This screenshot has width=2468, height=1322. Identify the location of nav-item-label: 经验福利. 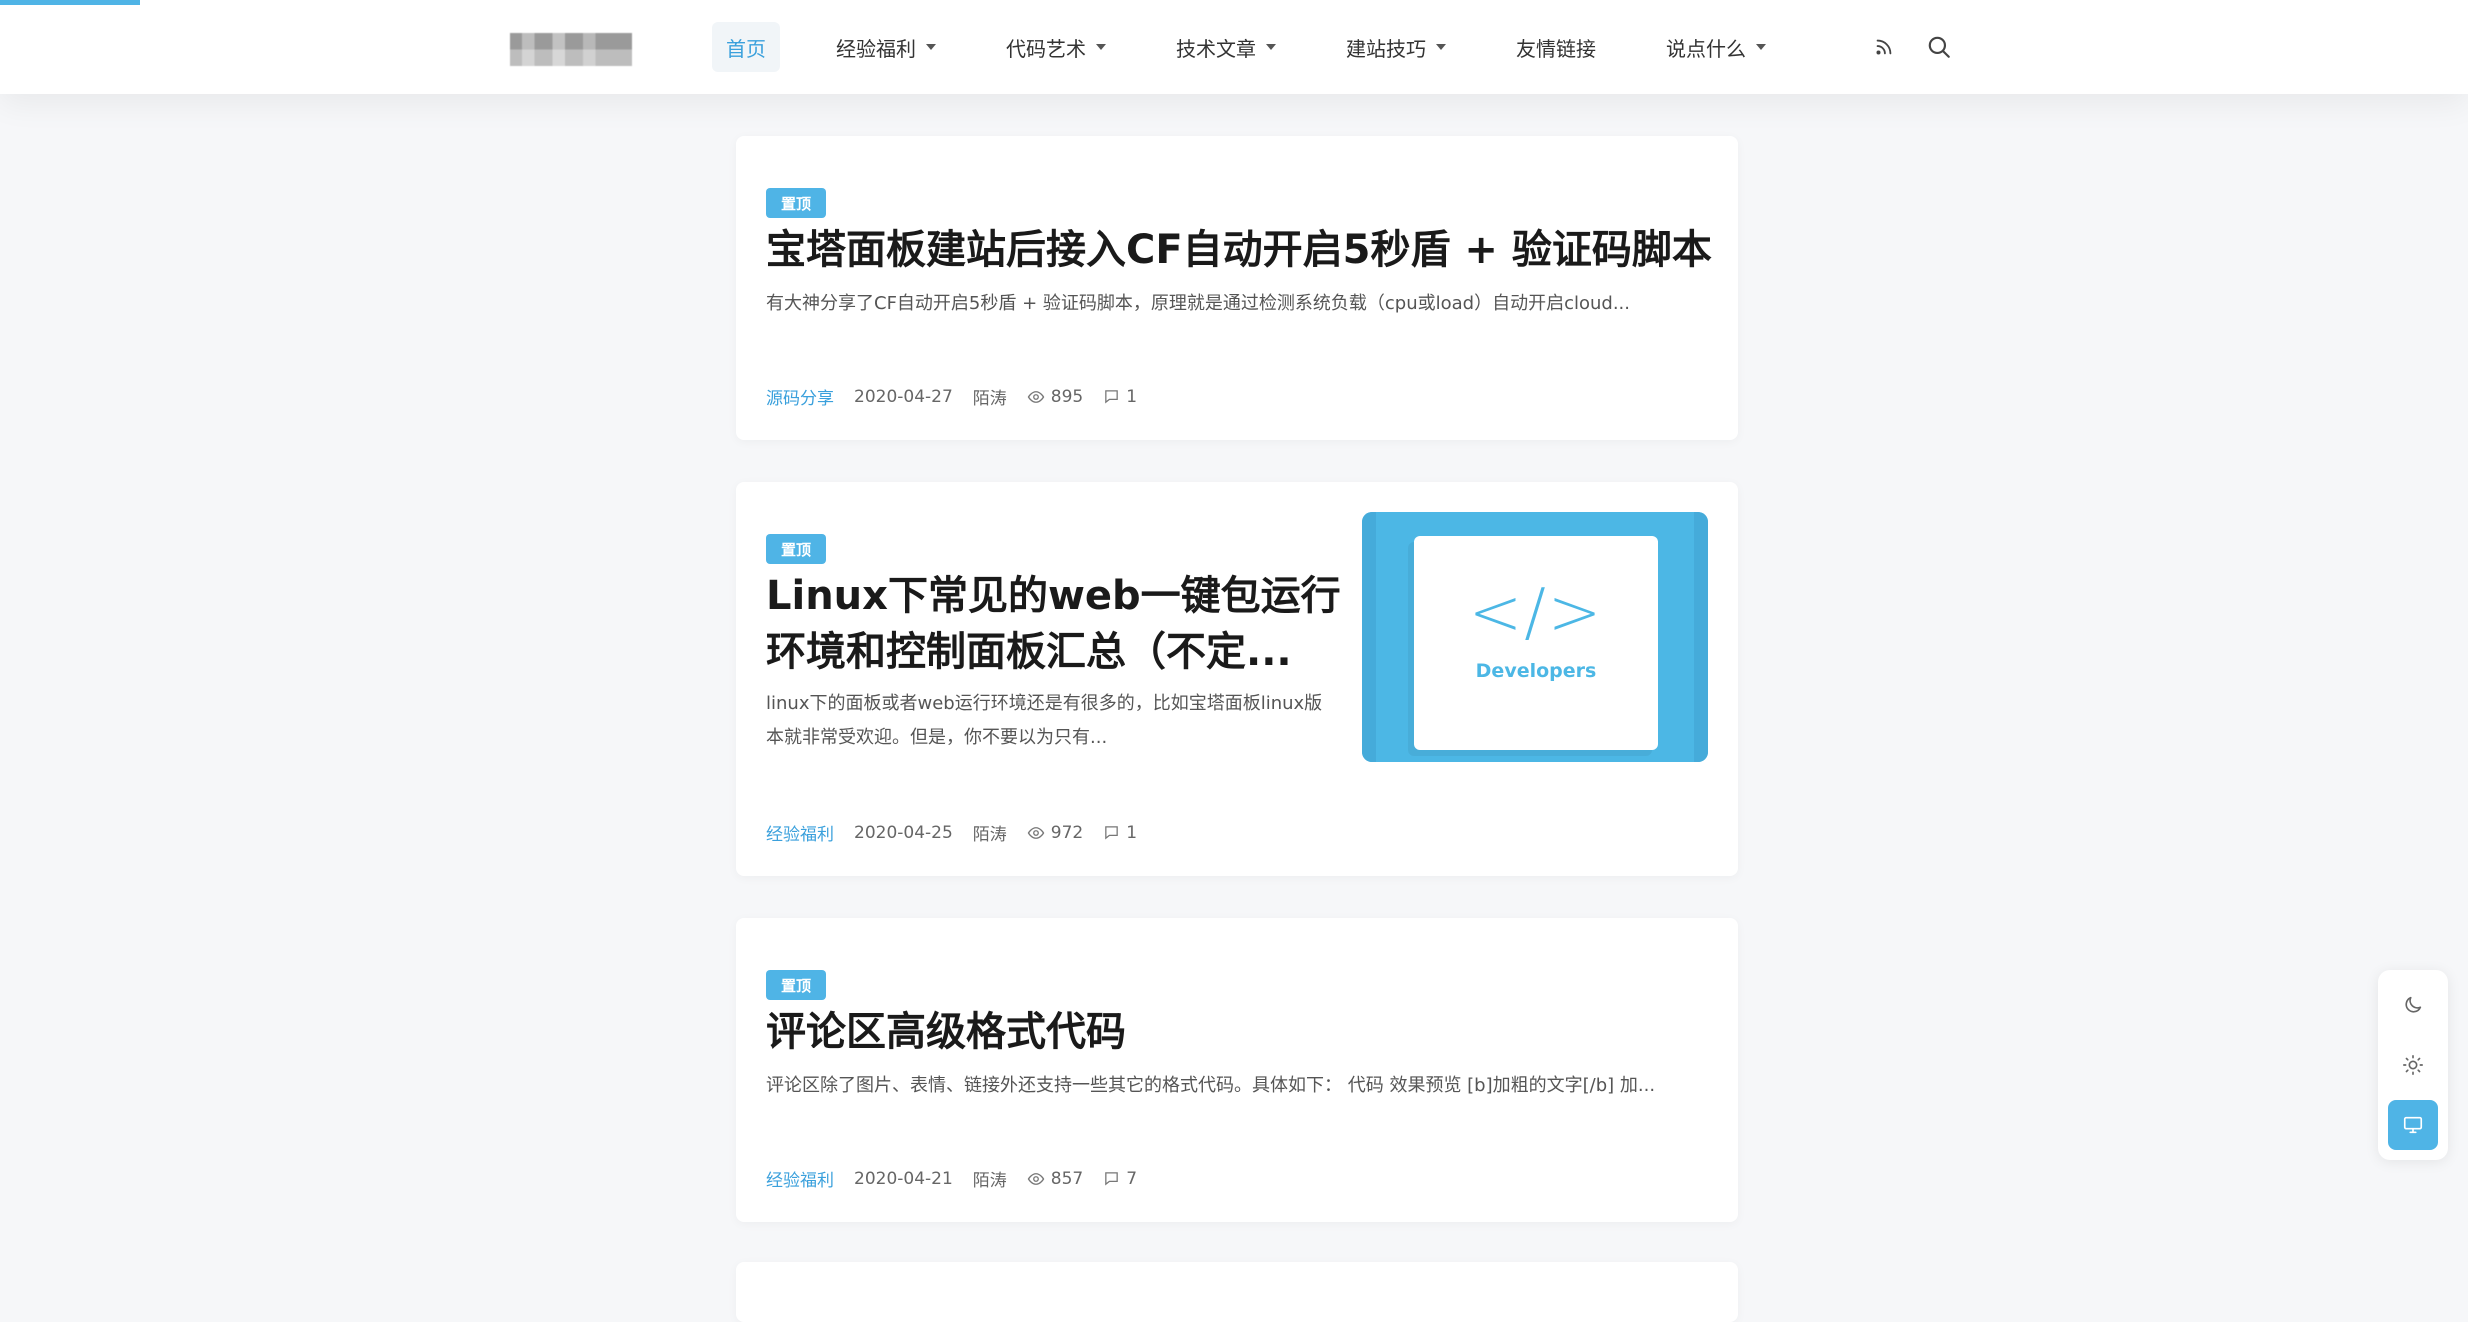
(876, 48).